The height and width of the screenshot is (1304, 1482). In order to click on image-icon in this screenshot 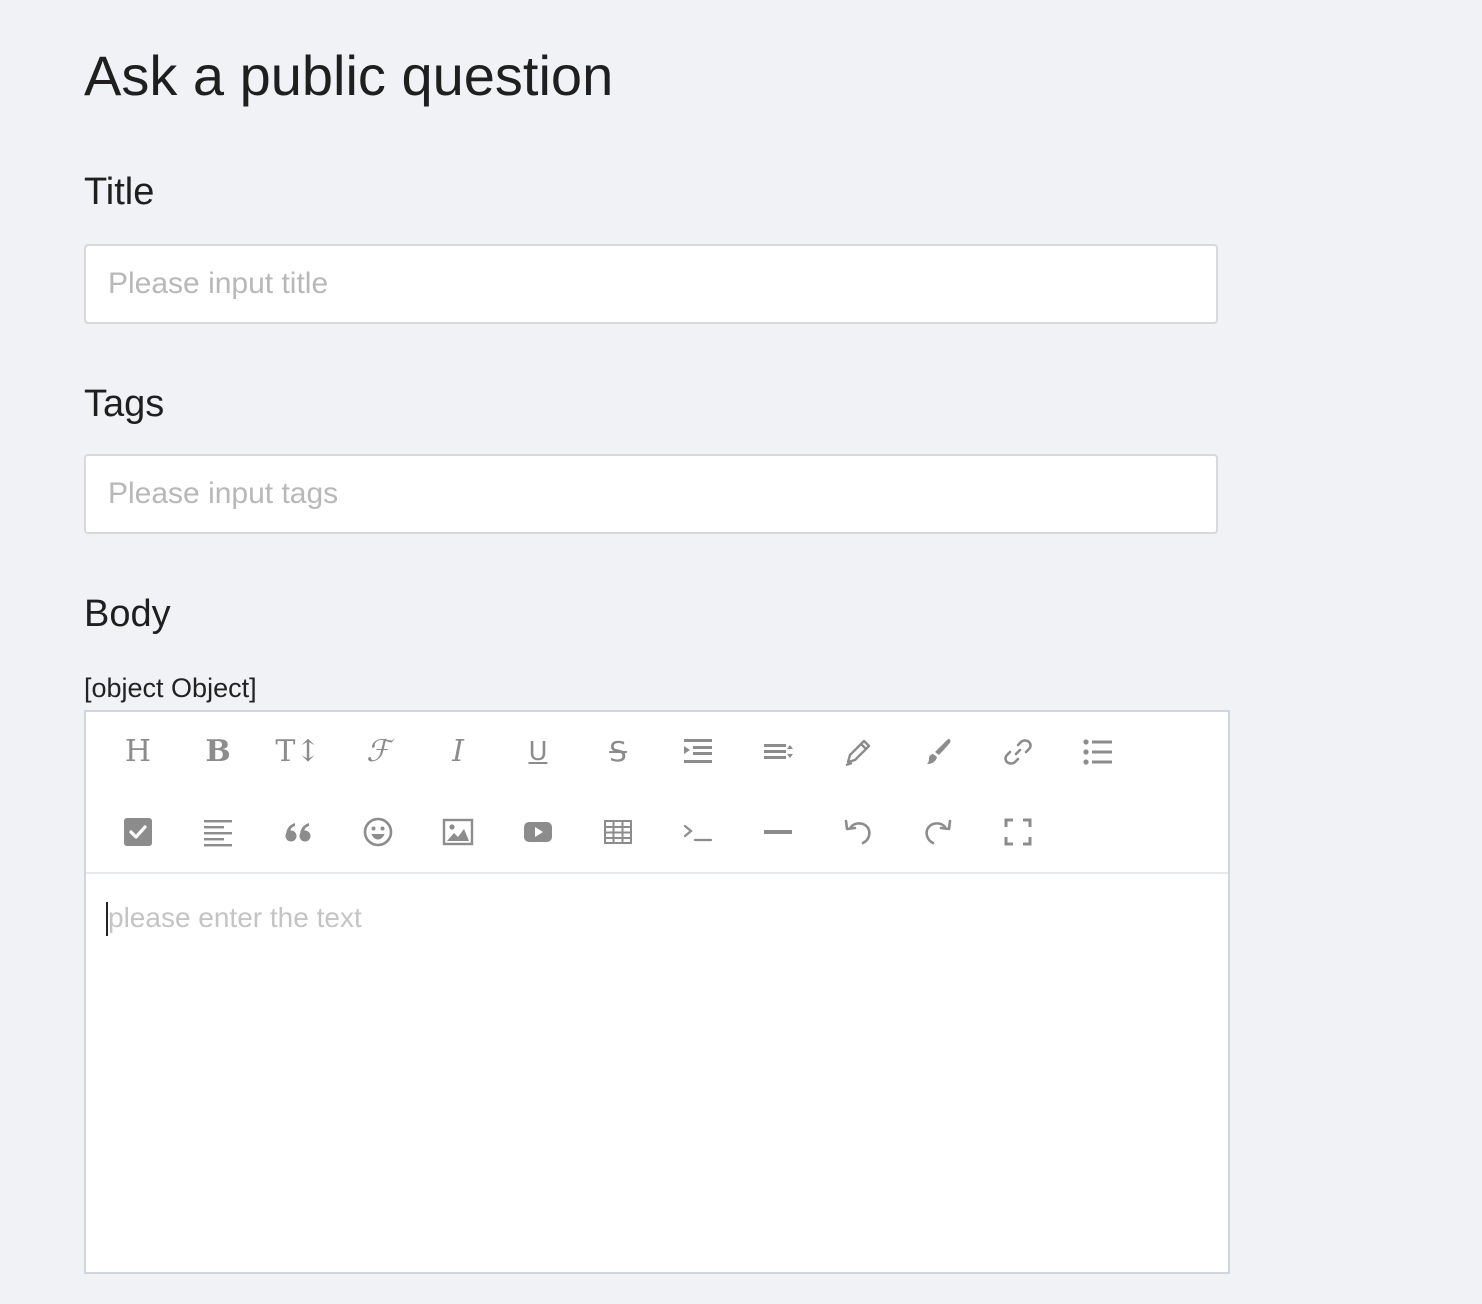, I will do `click(458, 832)`.